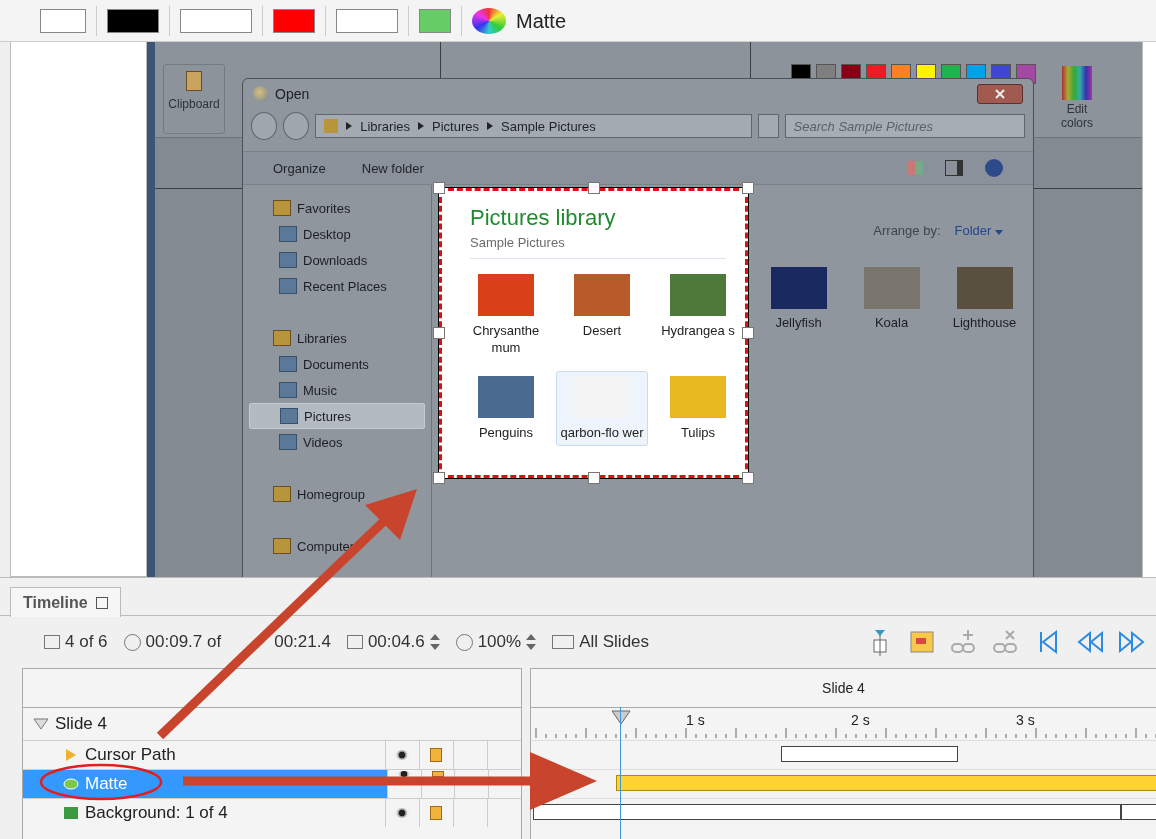  What do you see at coordinates (798, 298) in the screenshot?
I see `file-item: Jellyfish` at bounding box center [798, 298].